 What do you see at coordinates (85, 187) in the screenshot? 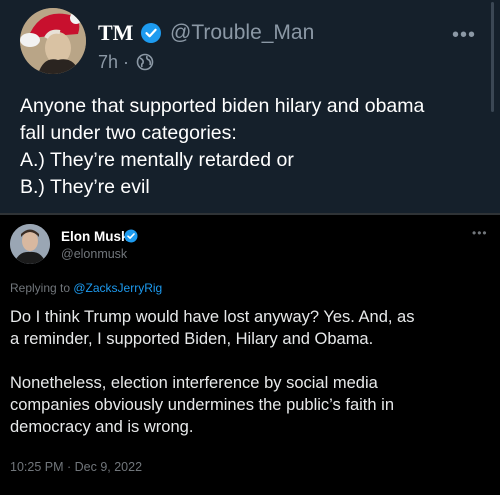
I see `tweet-line: B.) They’re evil` at bounding box center [85, 187].